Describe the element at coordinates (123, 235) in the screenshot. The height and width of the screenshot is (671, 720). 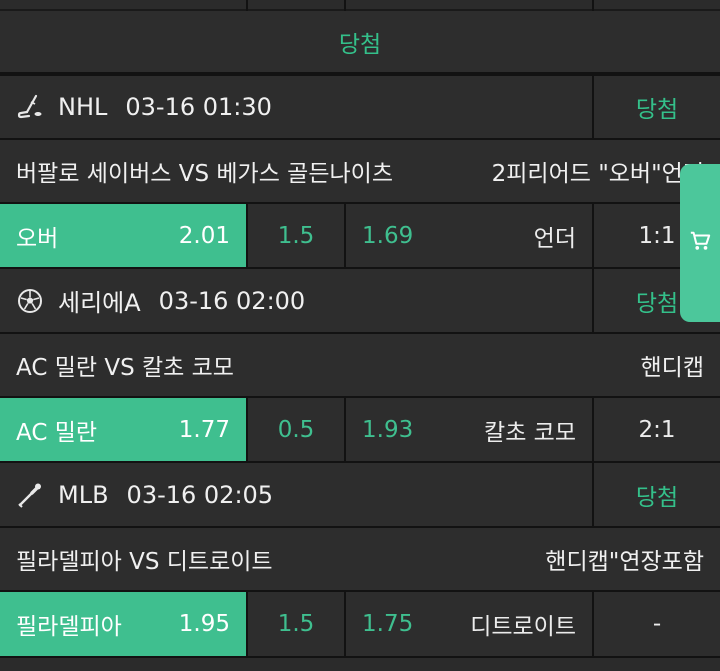
I see `home-selection: 오버 2.01` at that location.